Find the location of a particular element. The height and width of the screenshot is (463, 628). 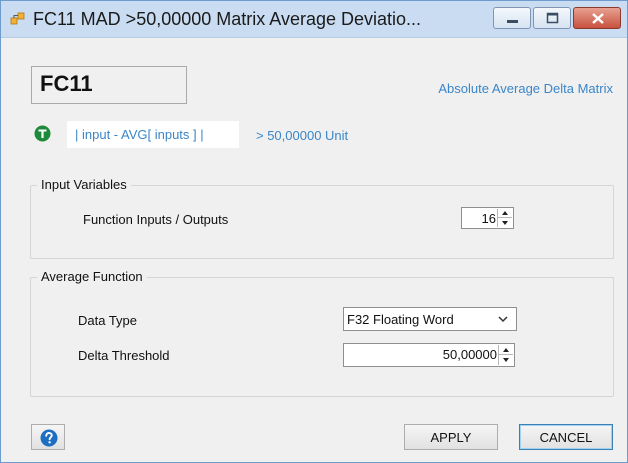

delta-threshold-value: 50,00000 is located at coordinates (469, 354).